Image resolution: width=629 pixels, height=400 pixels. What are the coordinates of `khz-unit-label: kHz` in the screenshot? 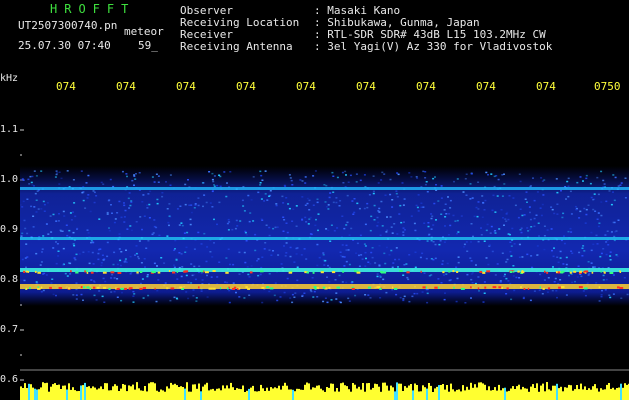 It's located at (9, 78).